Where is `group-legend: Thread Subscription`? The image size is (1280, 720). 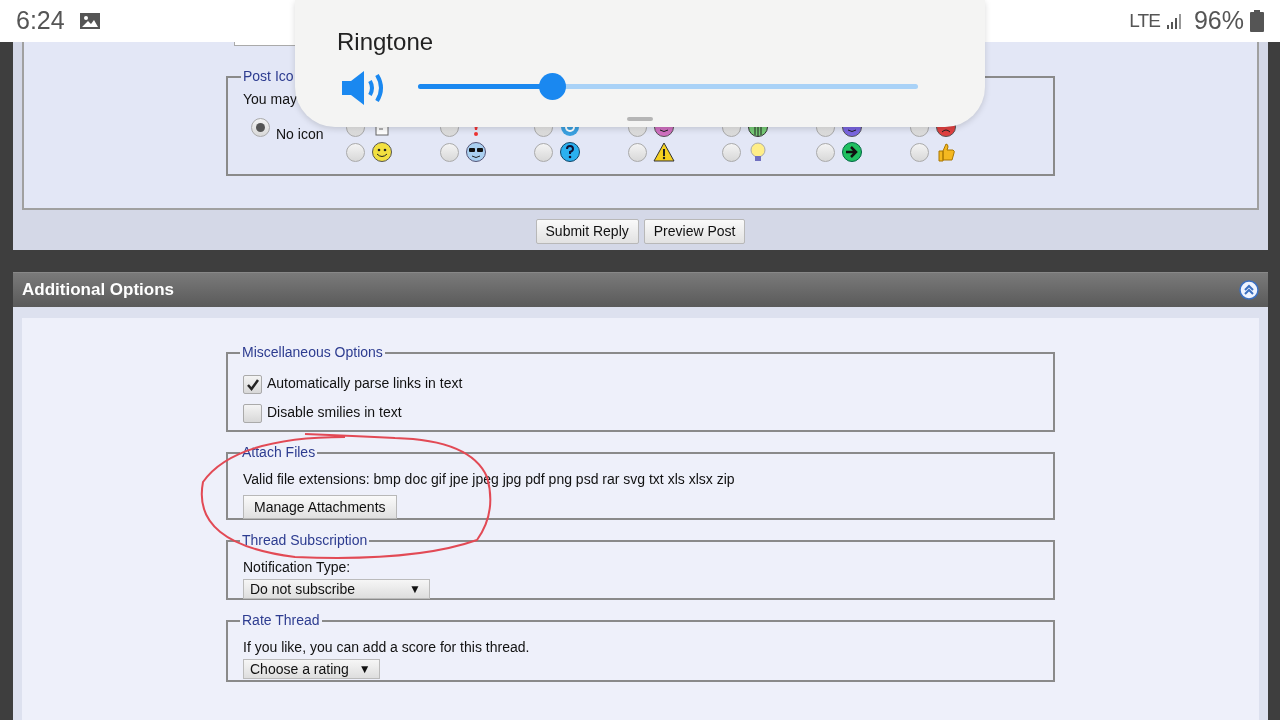 group-legend: Thread Subscription is located at coordinates (305, 540).